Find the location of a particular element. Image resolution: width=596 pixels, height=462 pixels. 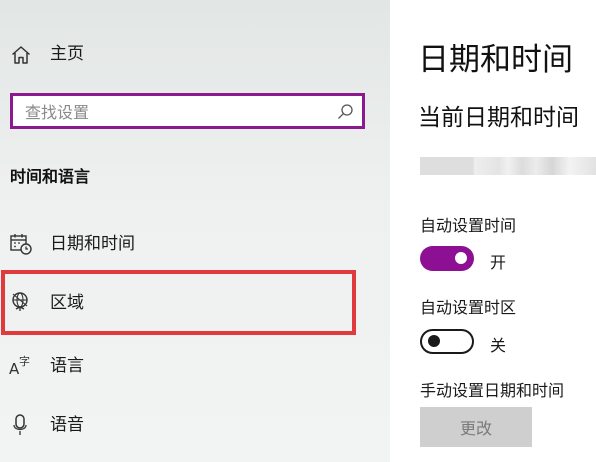

search-box is located at coordinates (187, 111).